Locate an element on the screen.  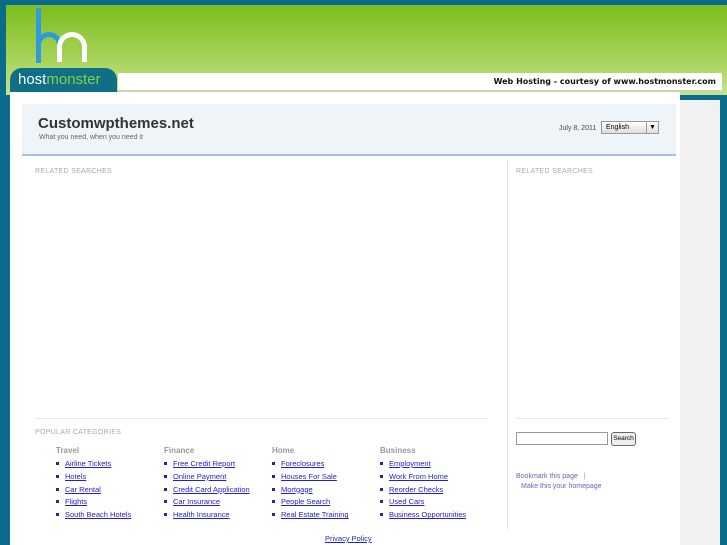
list-item: Business Opportunities is located at coordinates (440, 514).